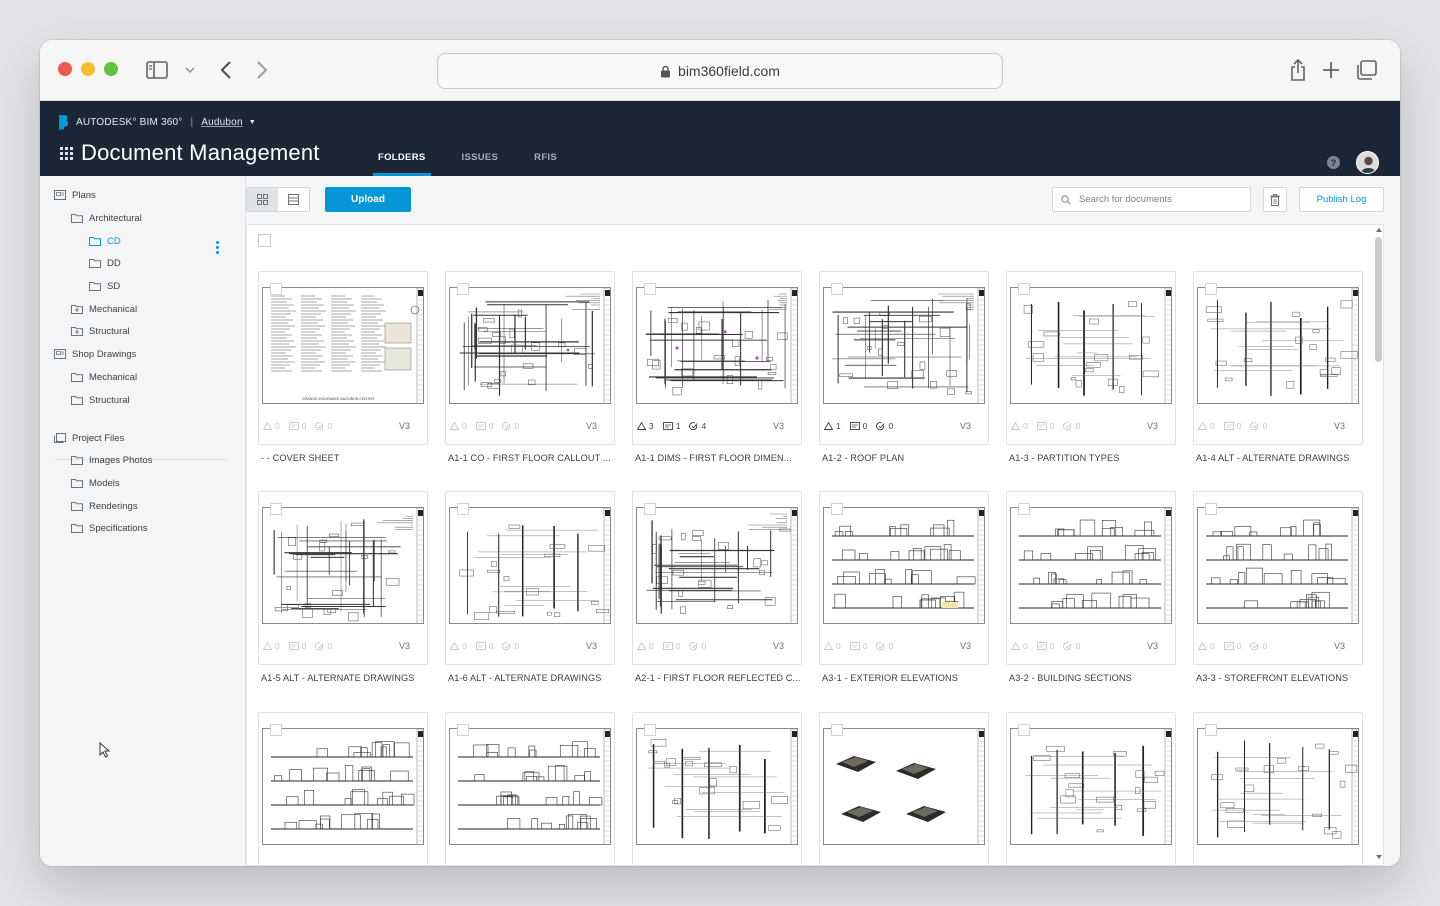 The image size is (1440, 906). I want to click on document-card: 0 0 0 V3 A1-3 - PARTITION TYPES, so click(1091, 367).